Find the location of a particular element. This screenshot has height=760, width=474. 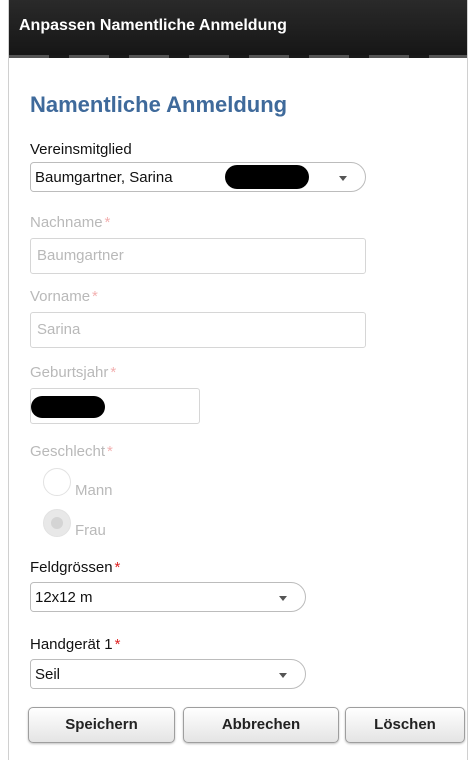

gender-radio-mann is located at coordinates (57, 482).